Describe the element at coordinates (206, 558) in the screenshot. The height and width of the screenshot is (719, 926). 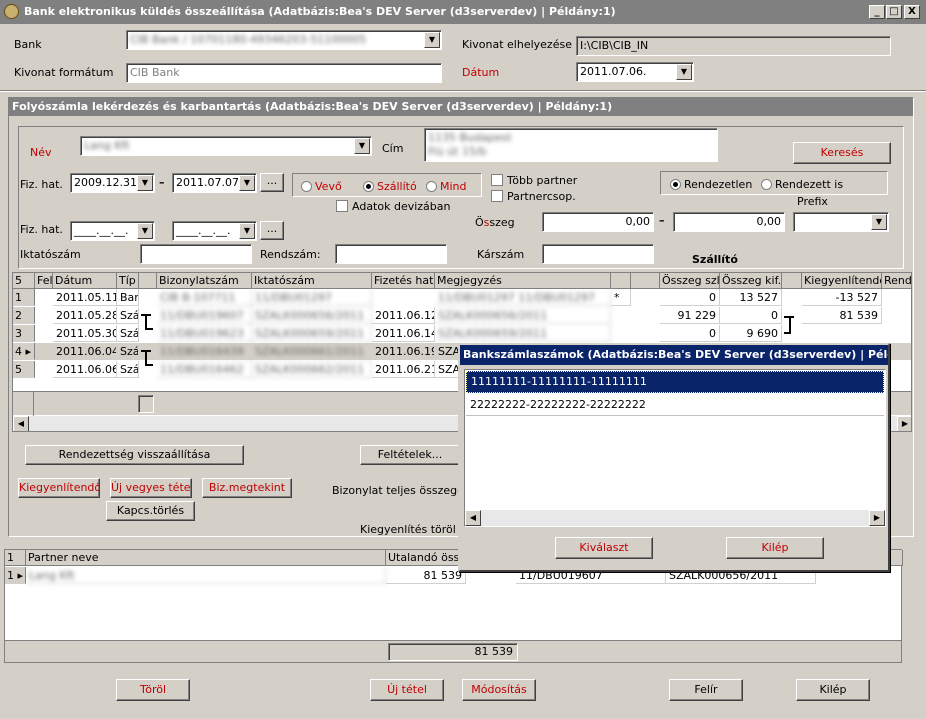
I see `col-partner-neve: Partner neve` at that location.